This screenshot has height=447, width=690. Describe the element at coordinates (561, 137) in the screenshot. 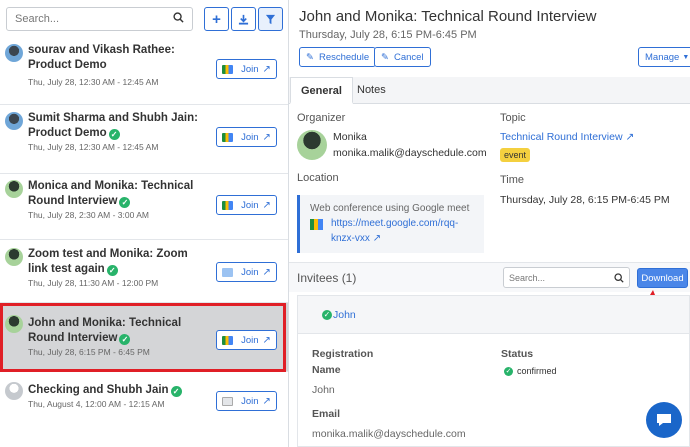

I see `topic-value: Technical Round Interview` at that location.